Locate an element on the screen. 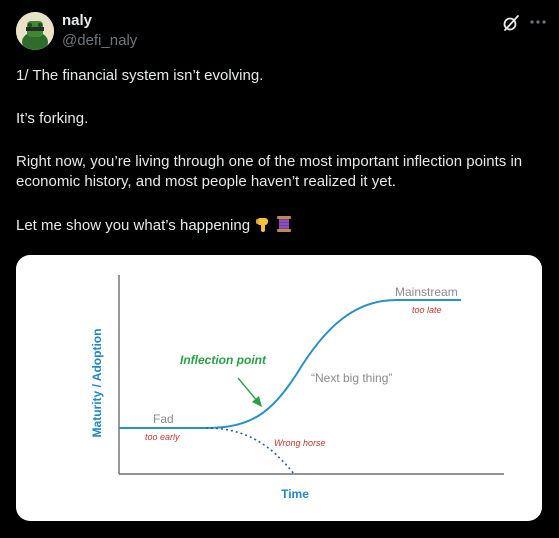 The height and width of the screenshot is (538, 559). wrong-horse-label: Wrong horse is located at coordinates (300, 443).